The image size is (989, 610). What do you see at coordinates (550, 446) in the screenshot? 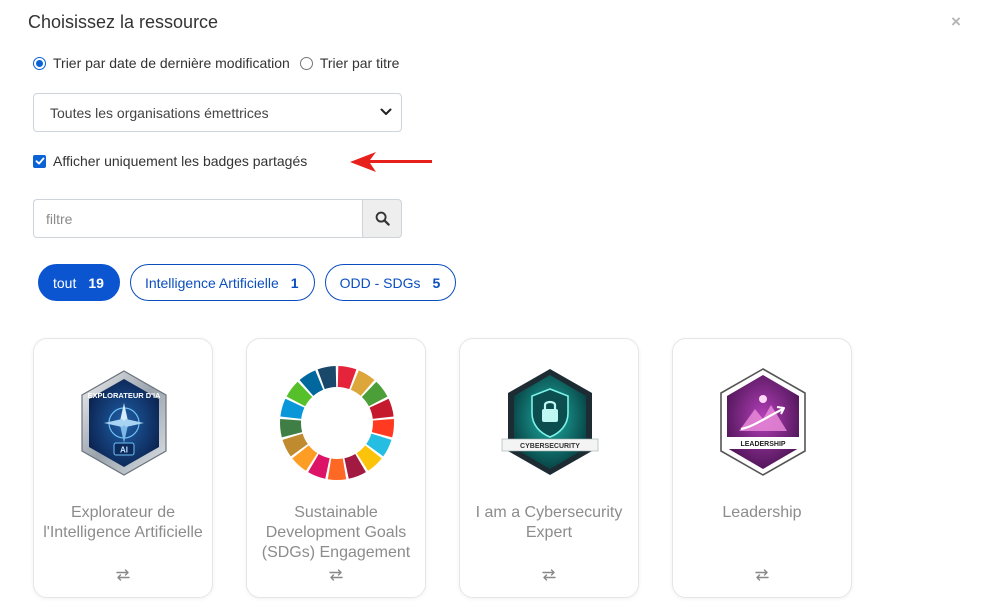
I see `badge-text: CYBERSECURITY` at bounding box center [550, 446].